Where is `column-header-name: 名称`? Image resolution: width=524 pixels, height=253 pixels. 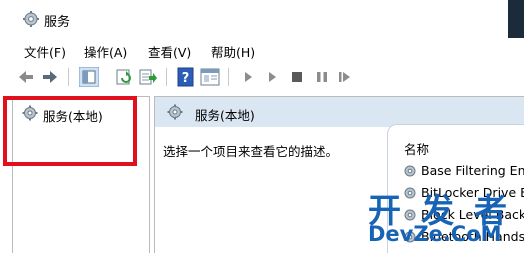
column-header-name: 名称 is located at coordinates (416, 148).